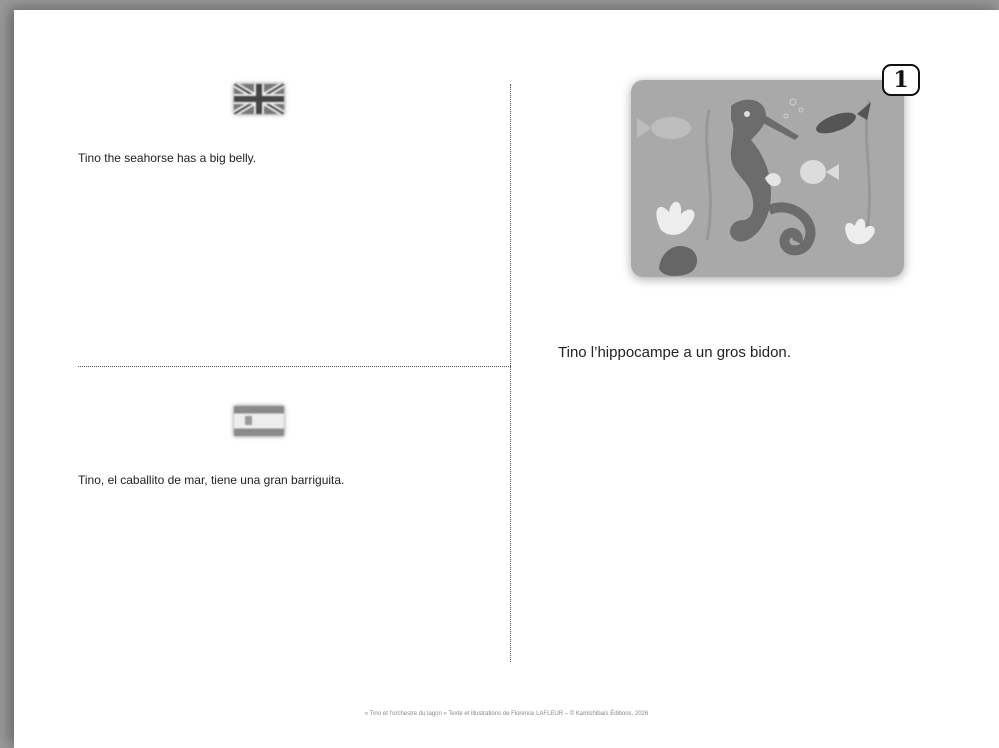 This screenshot has height=748, width=999. I want to click on uk-flag-icon, so click(259, 99).